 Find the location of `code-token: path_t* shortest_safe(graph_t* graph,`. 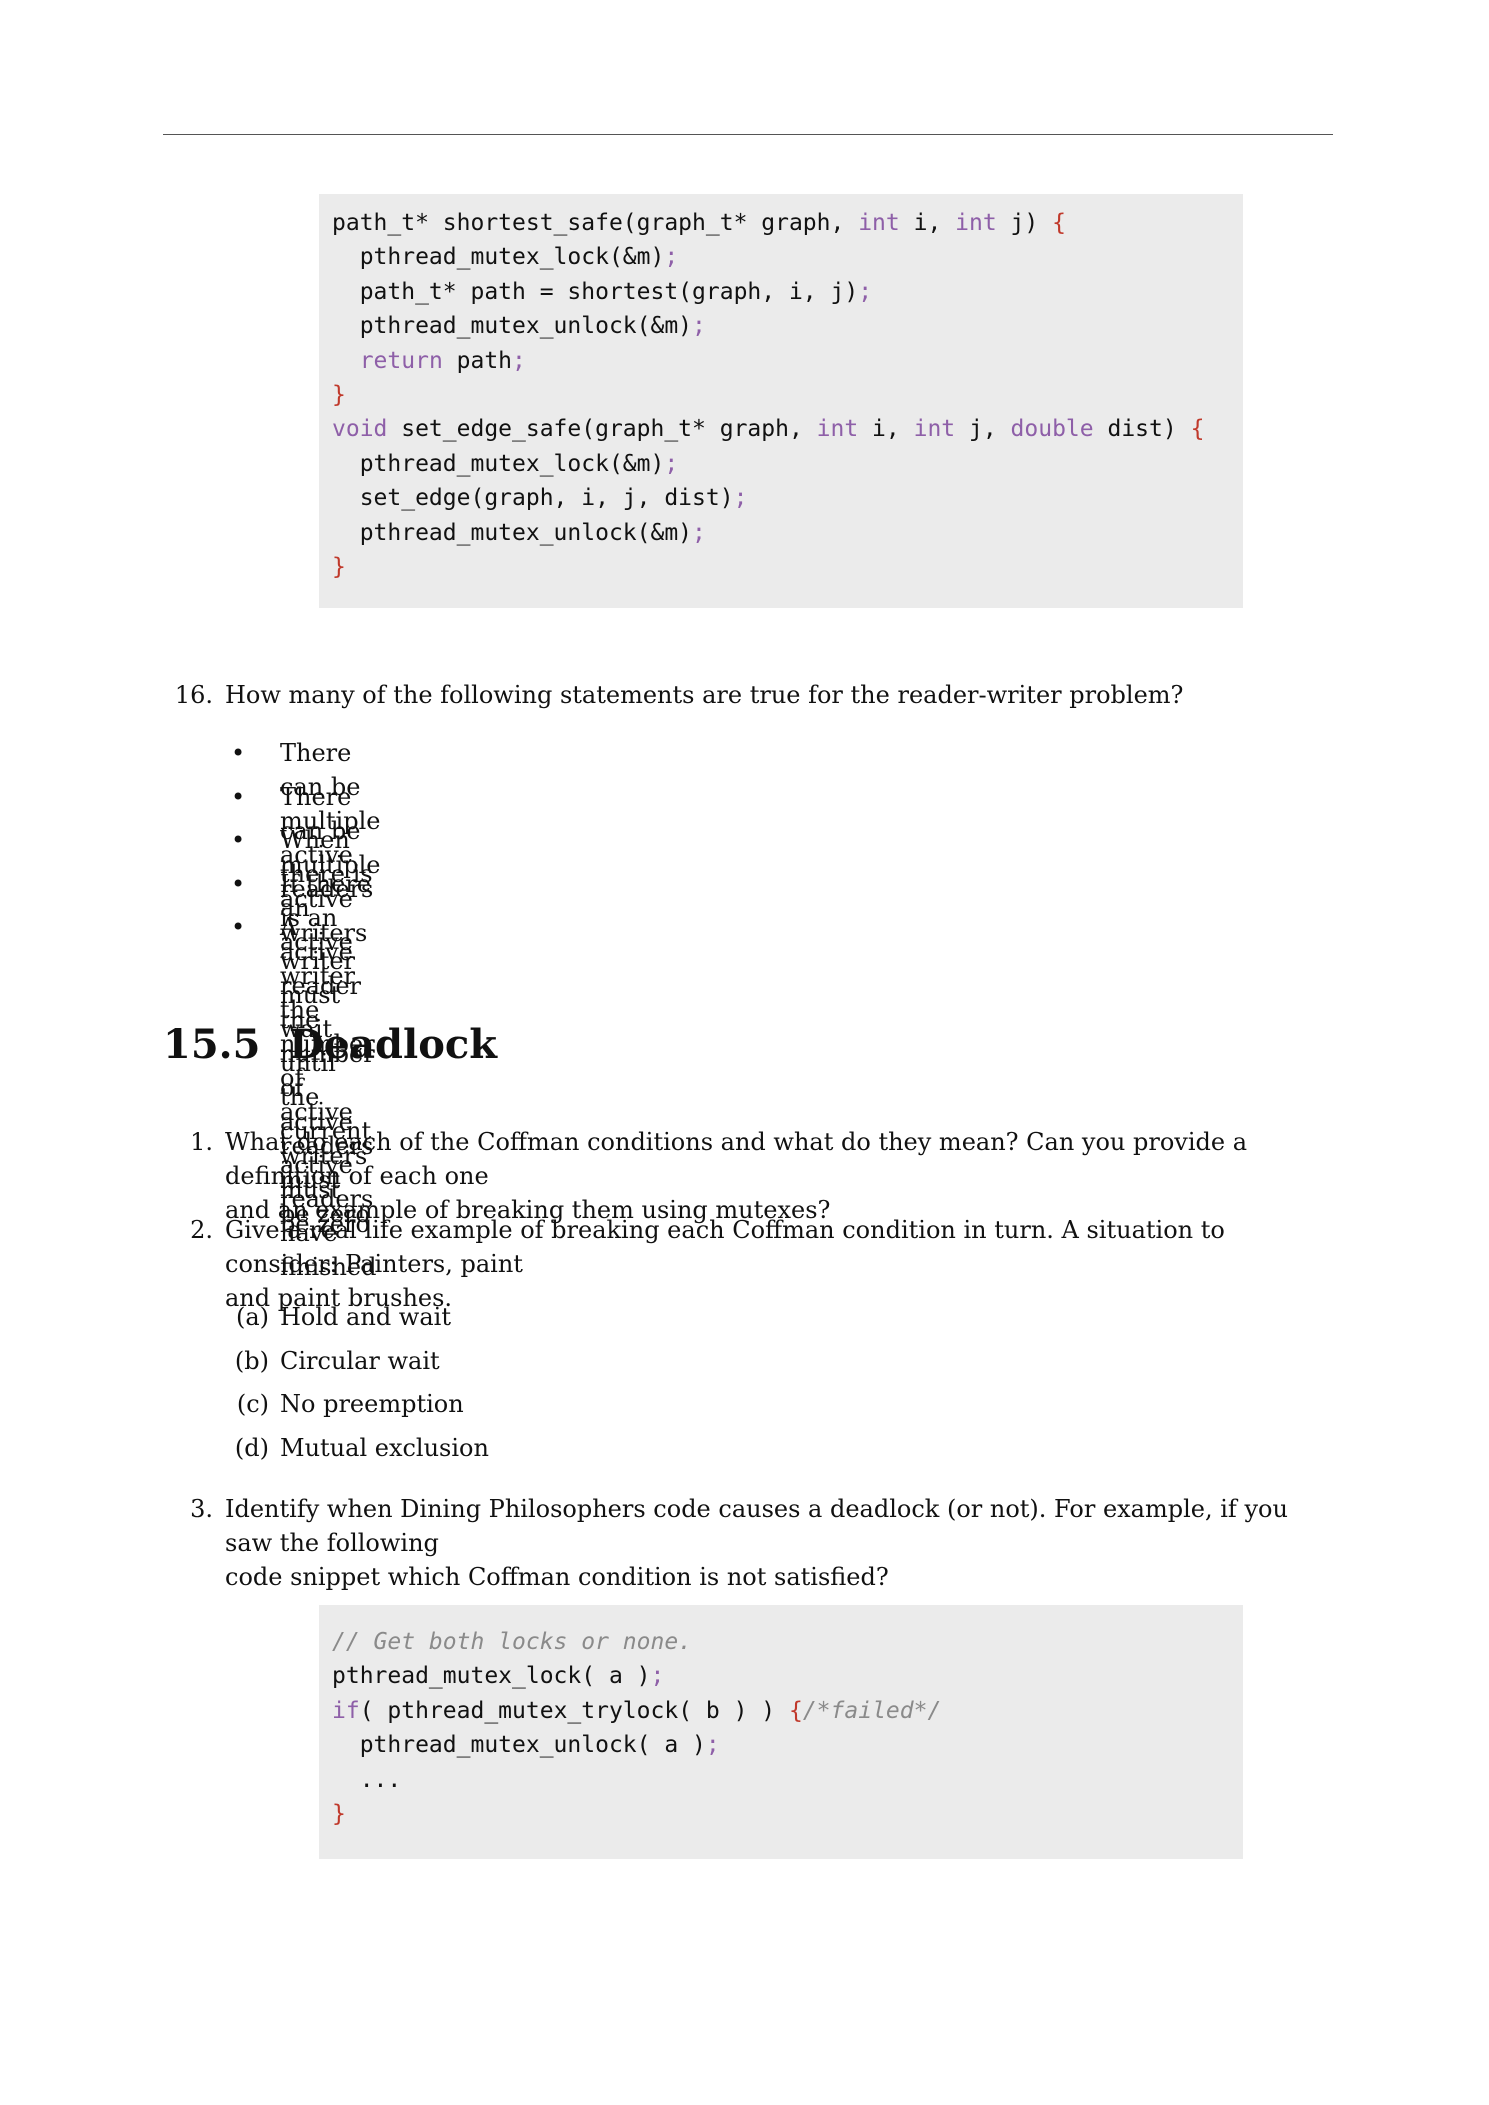

code-token: path_t* shortest_safe(graph_t* graph, is located at coordinates (595, 223).